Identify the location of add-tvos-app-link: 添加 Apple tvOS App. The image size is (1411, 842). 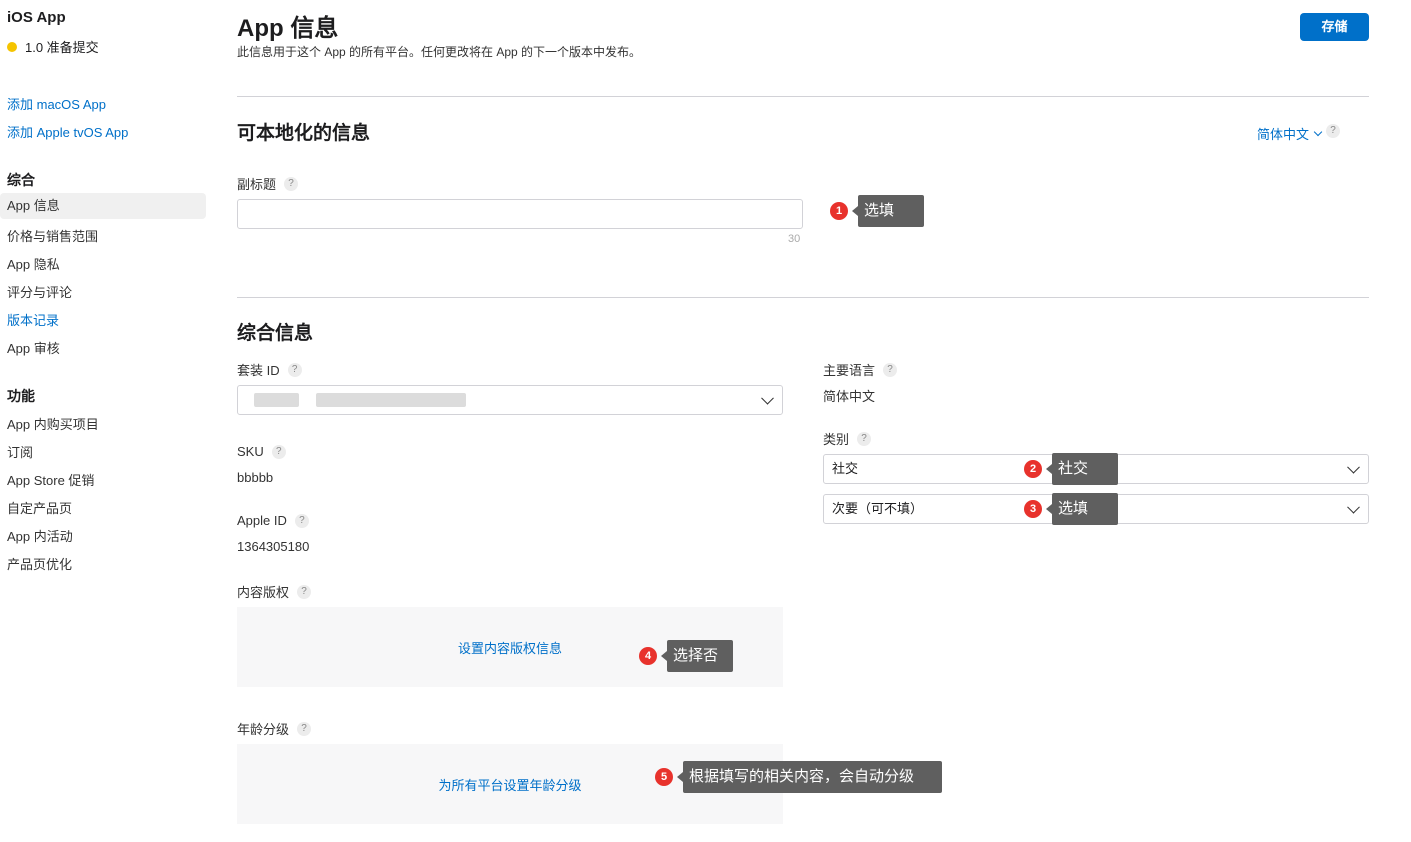
(67, 131).